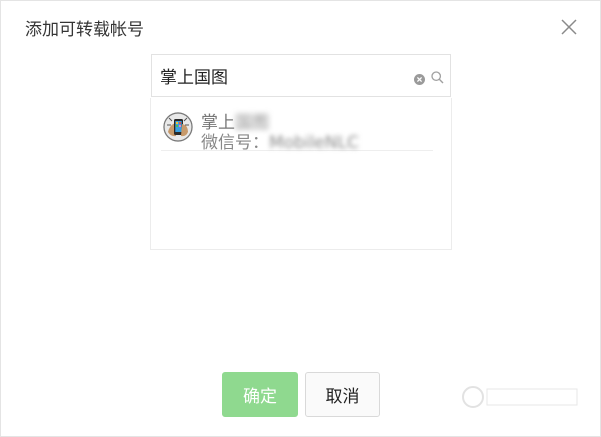 The image size is (601, 437). I want to click on cancel-button: 取消, so click(342, 394).